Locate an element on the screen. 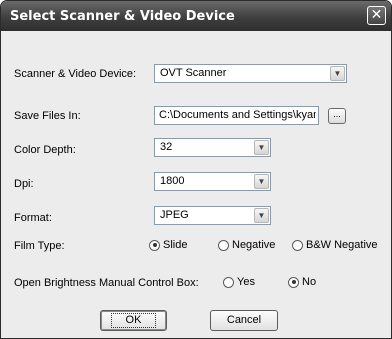 This screenshot has width=392, height=339. device-select: OVT Scanner ▼ is located at coordinates (250, 73).